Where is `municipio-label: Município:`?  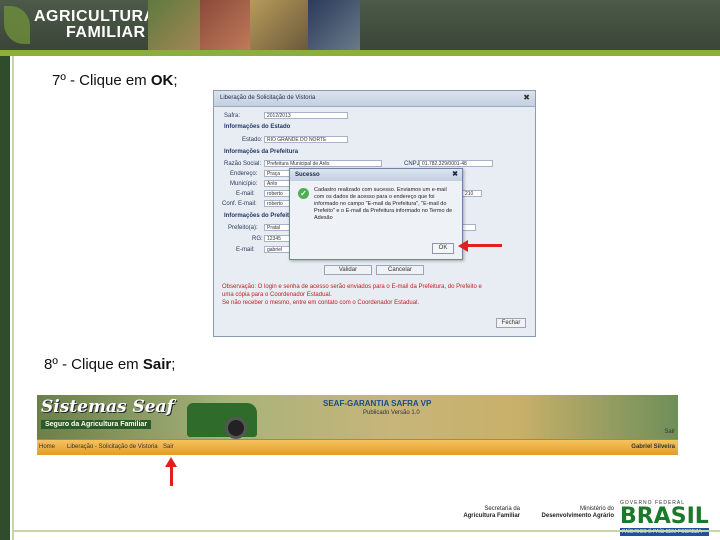 municipio-label: Município: is located at coordinates (244, 184).